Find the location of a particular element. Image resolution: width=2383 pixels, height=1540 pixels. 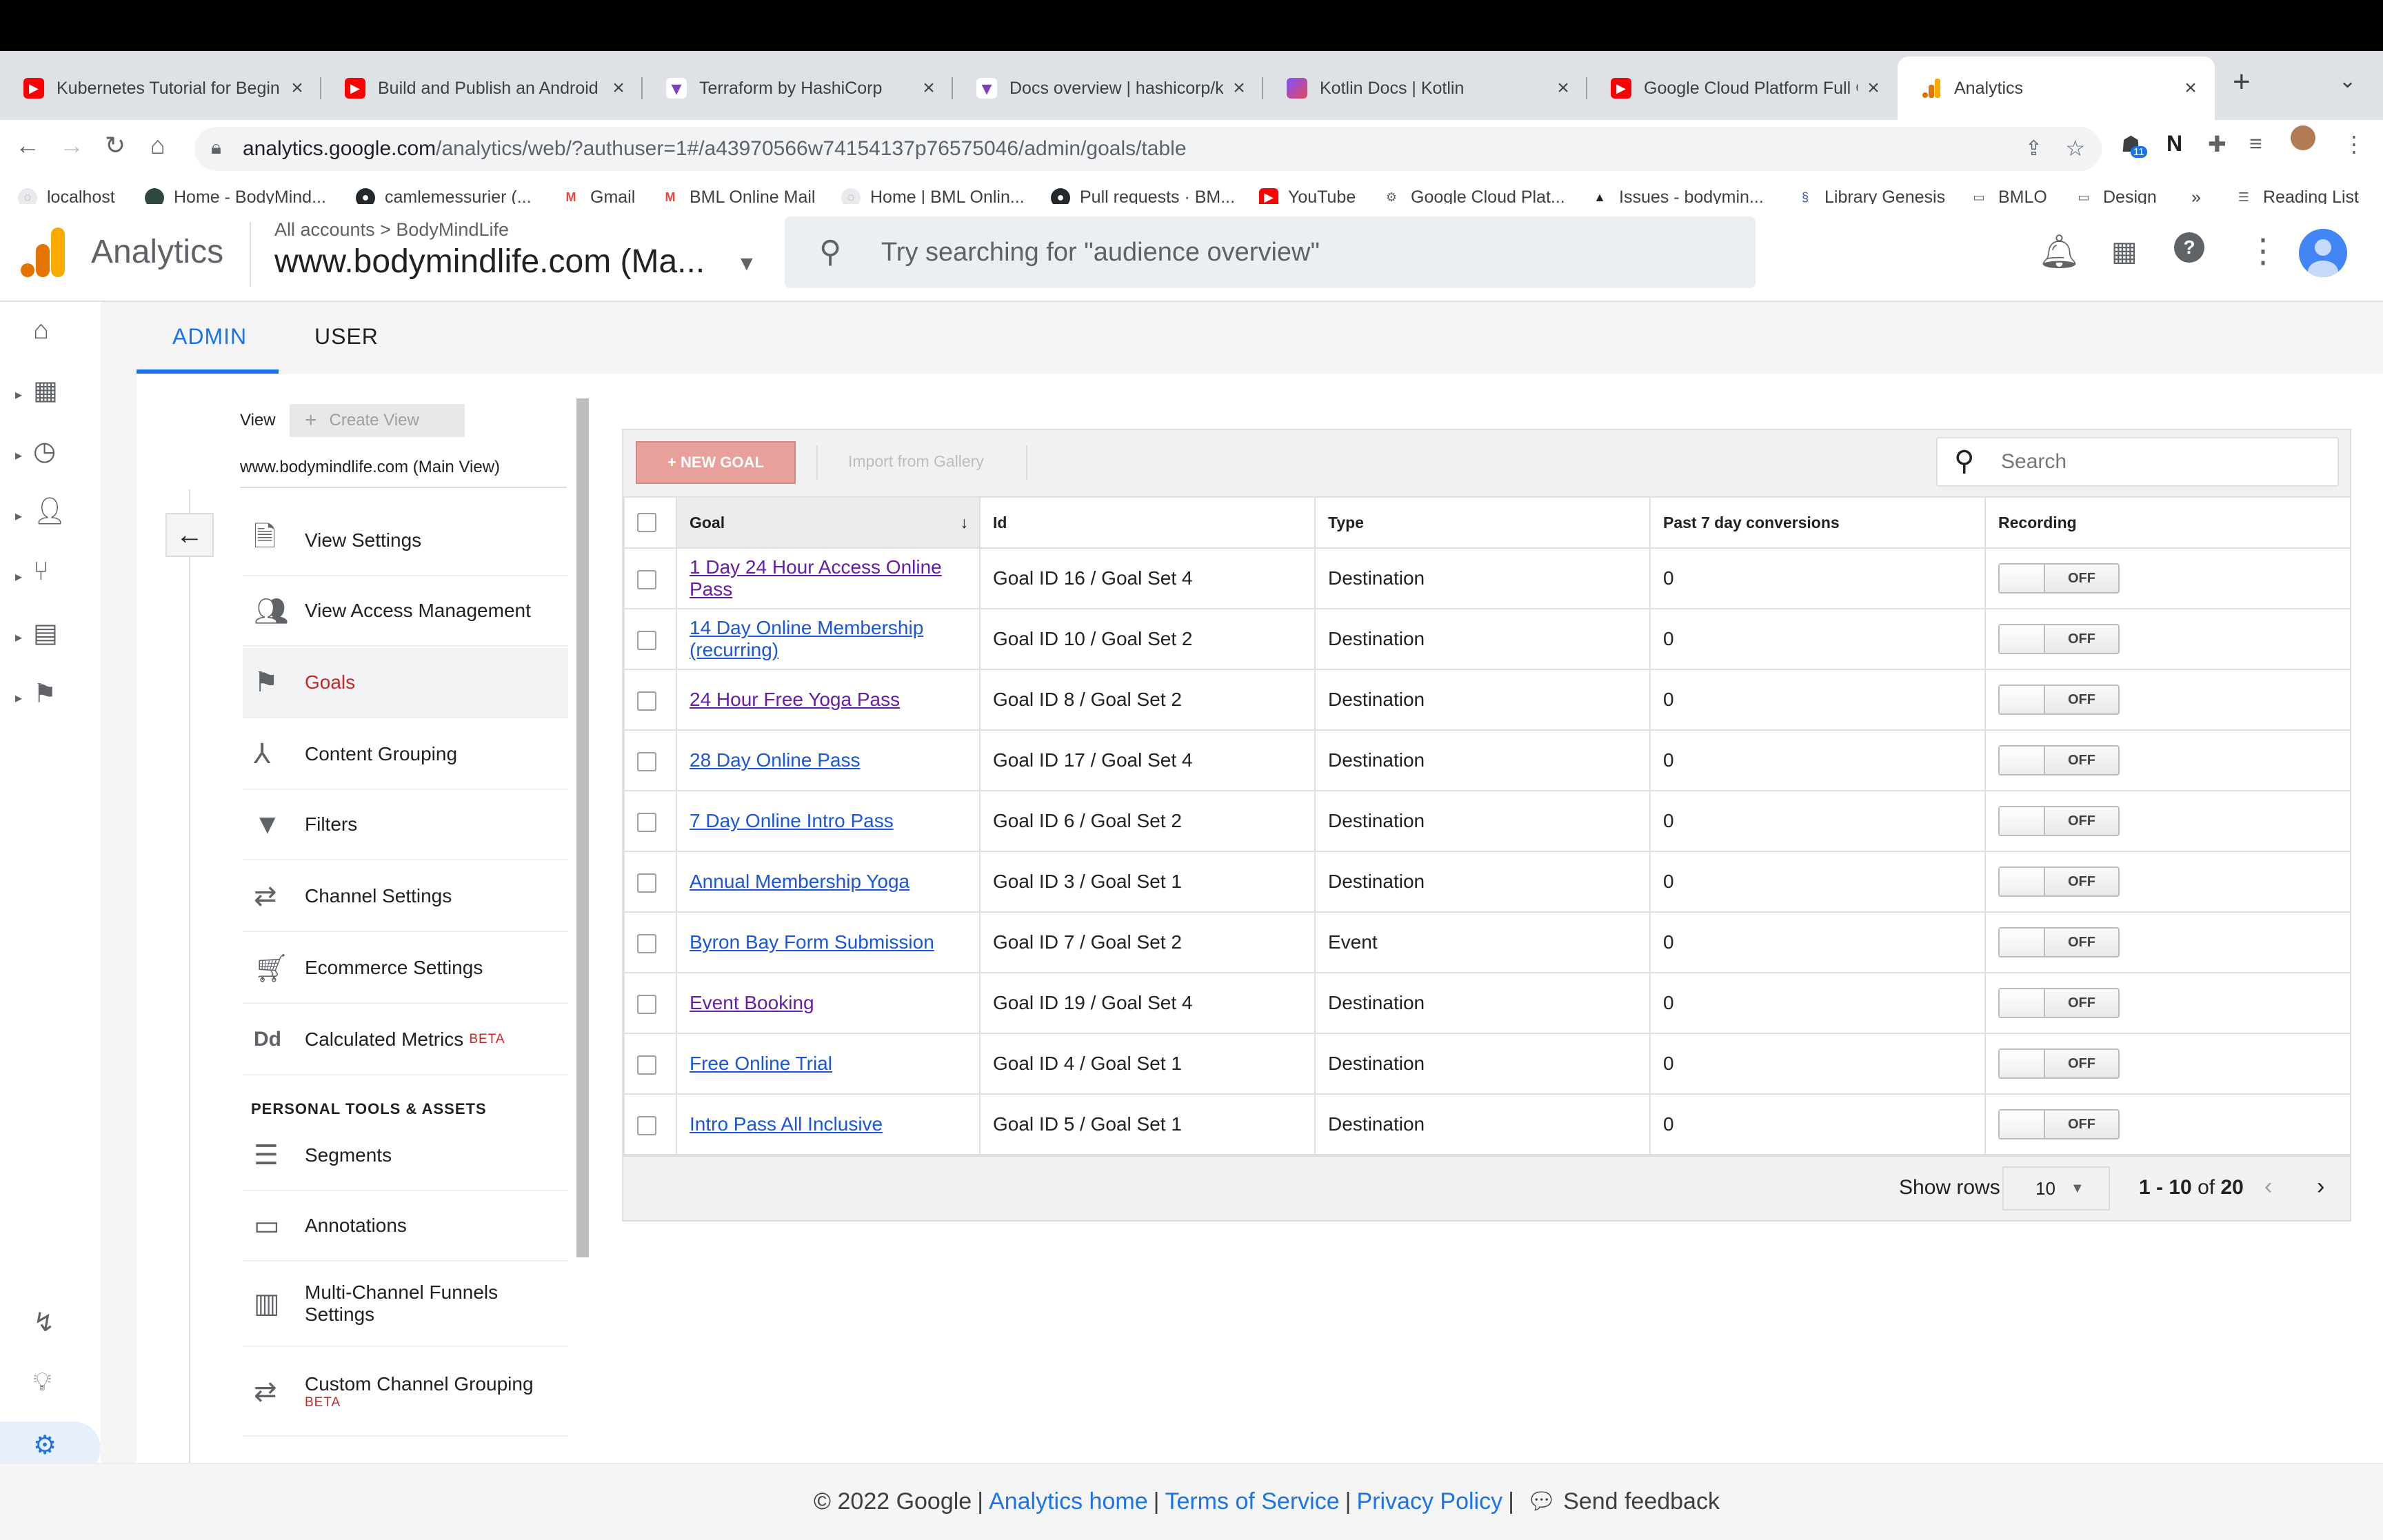

terms-link: Terms of Service is located at coordinates (1252, 1501).